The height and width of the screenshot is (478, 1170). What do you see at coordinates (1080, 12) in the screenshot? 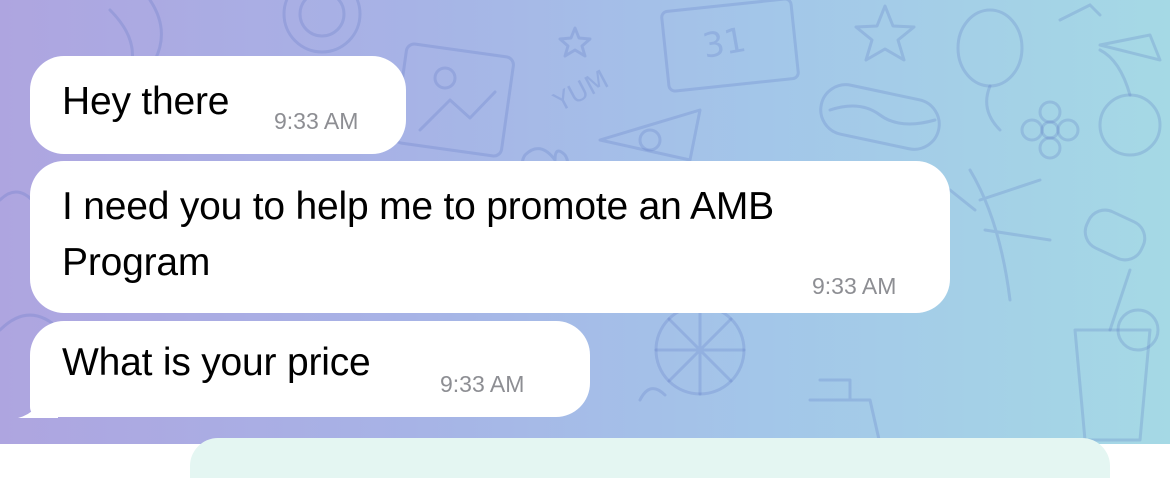
I see `key-icon` at bounding box center [1080, 12].